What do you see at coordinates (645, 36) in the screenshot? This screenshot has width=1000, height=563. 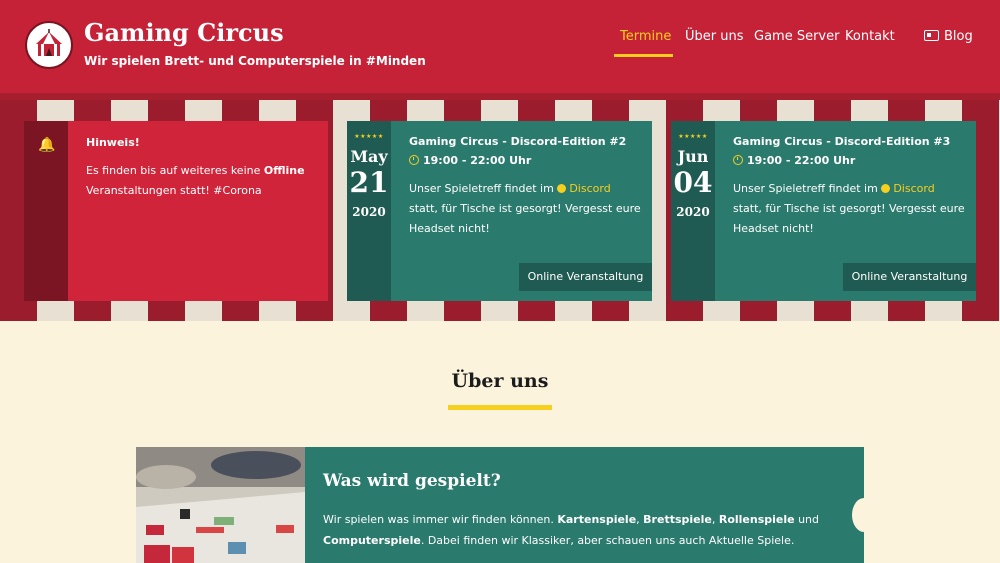 I see `nav-item-termine: Termine` at bounding box center [645, 36].